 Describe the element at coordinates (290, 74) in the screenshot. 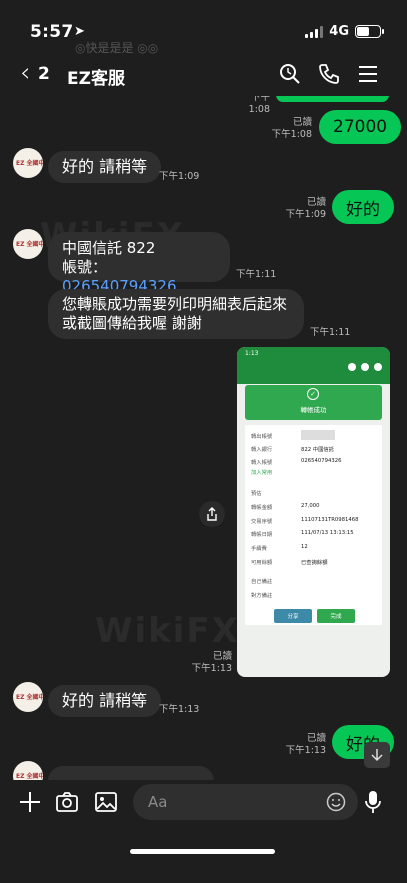

I see `search-icon` at that location.